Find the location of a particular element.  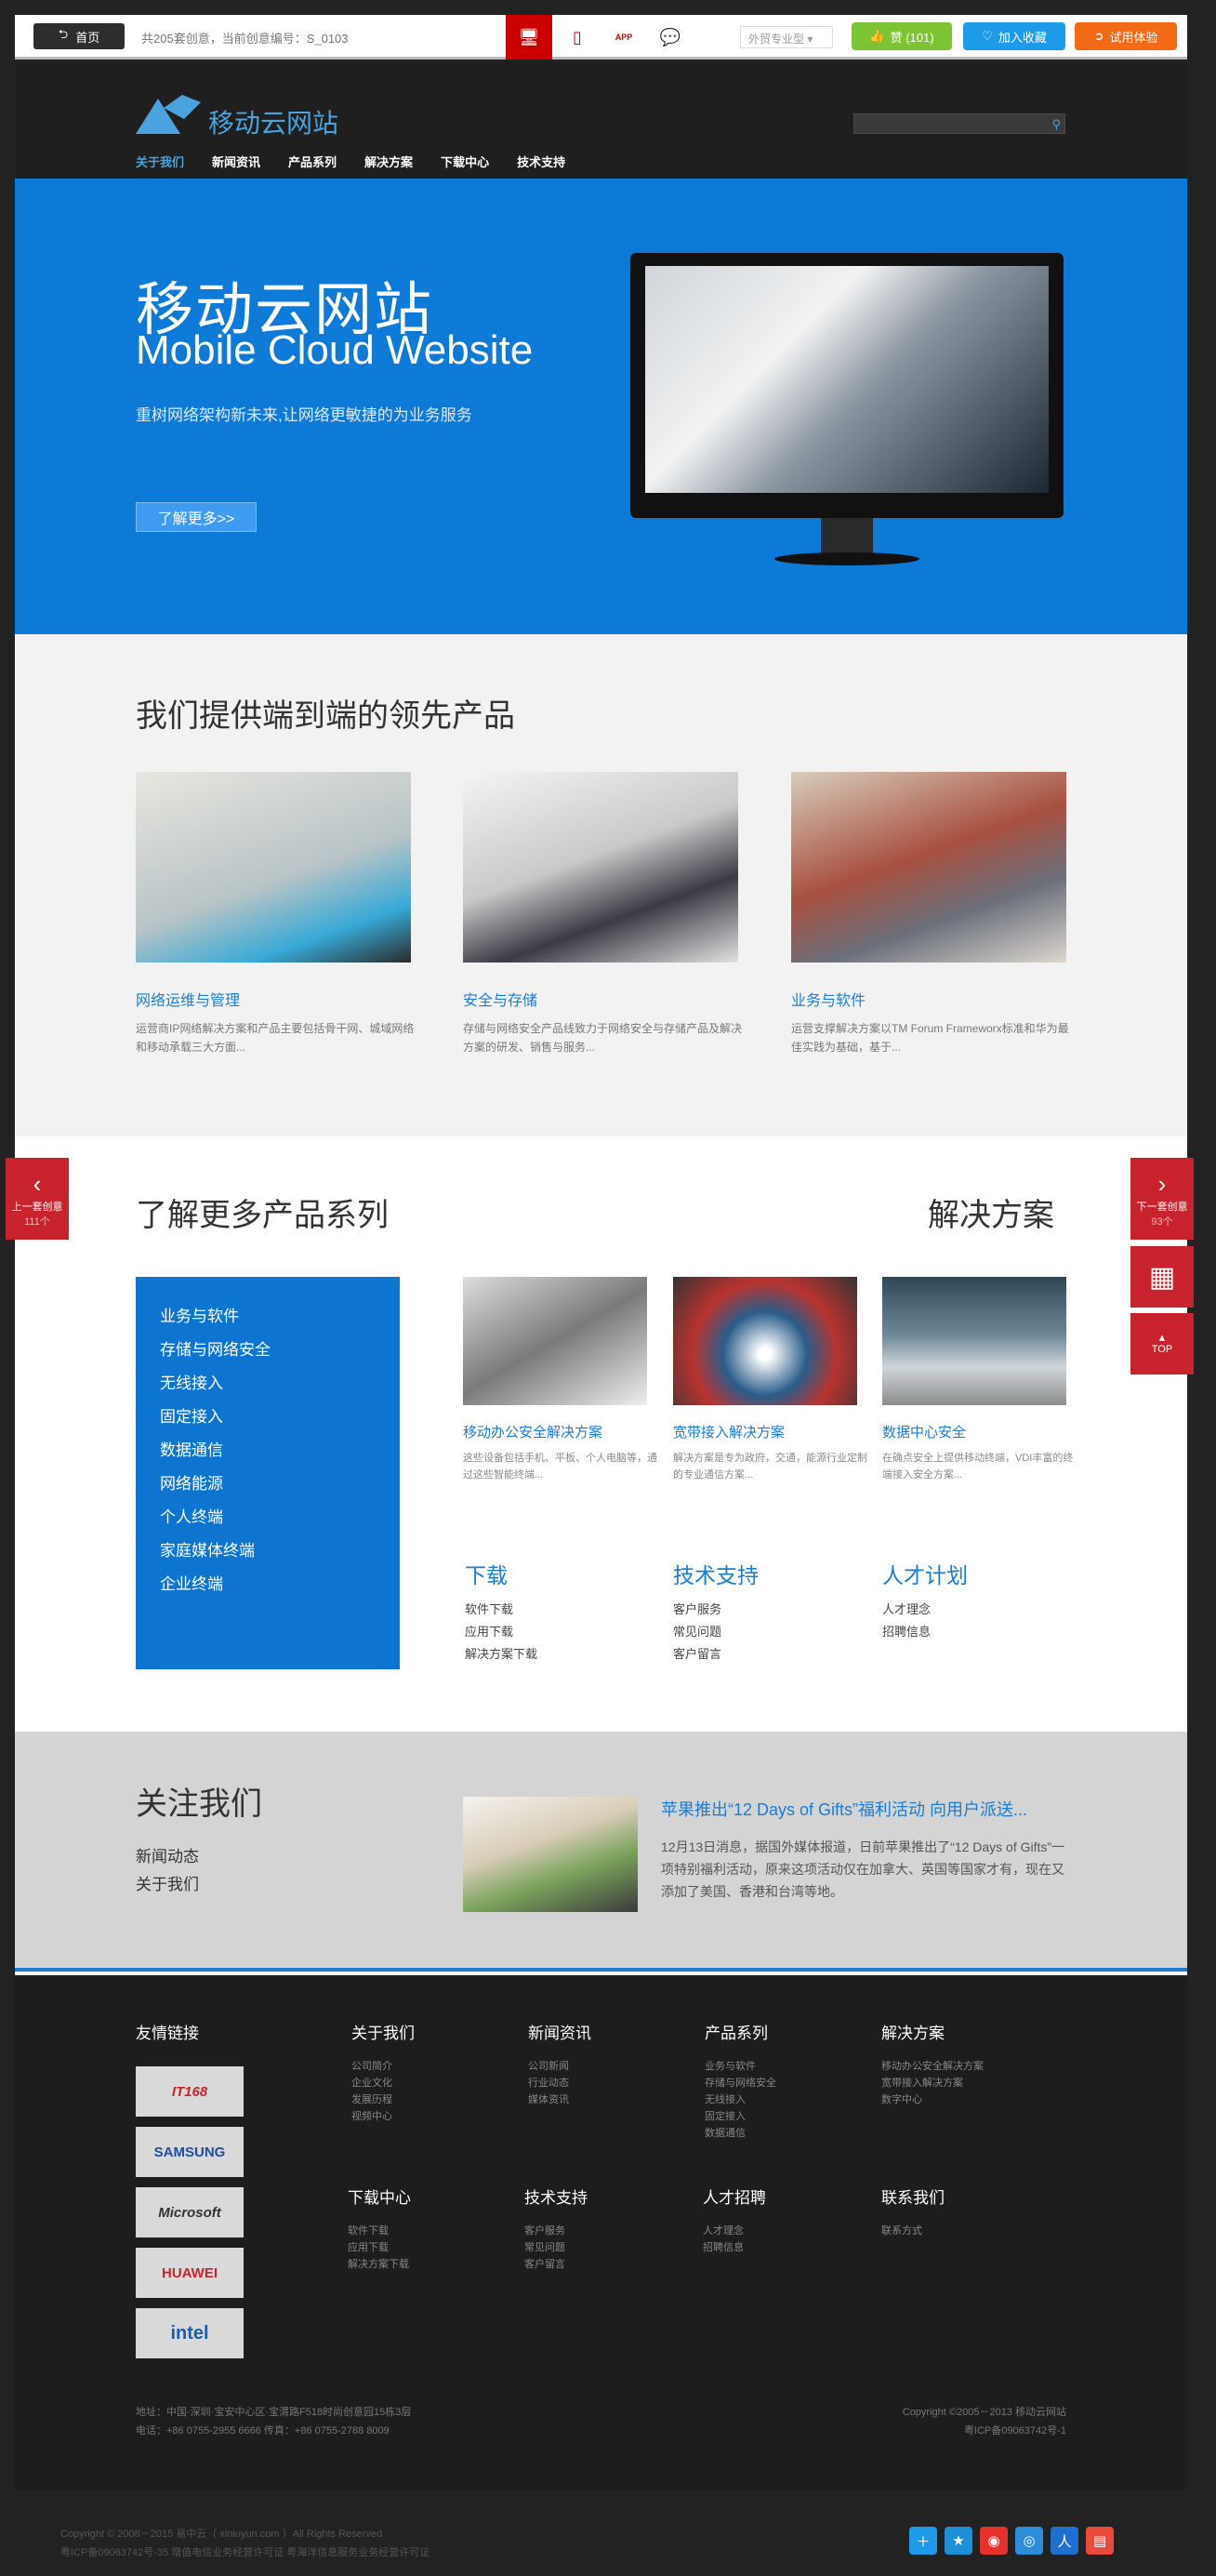

link-item: 解决方案下载 is located at coordinates (501, 1654).